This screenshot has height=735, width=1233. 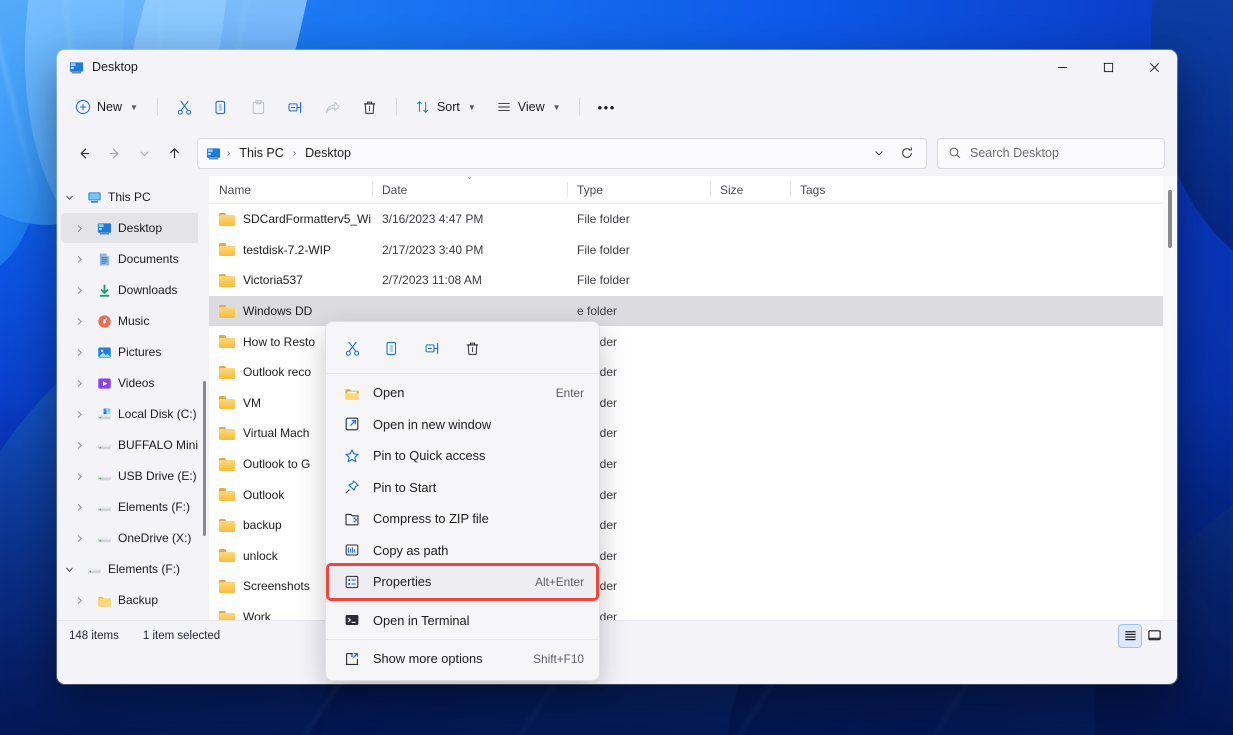 I want to click on column-header-type: Type, so click(x=638, y=189).